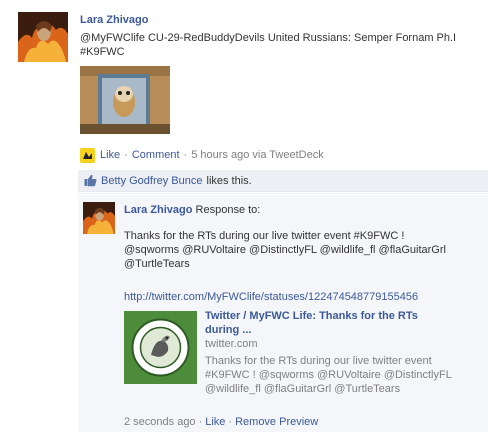 The image size is (500, 432). I want to click on preview-domain: twitter.com, so click(231, 344).